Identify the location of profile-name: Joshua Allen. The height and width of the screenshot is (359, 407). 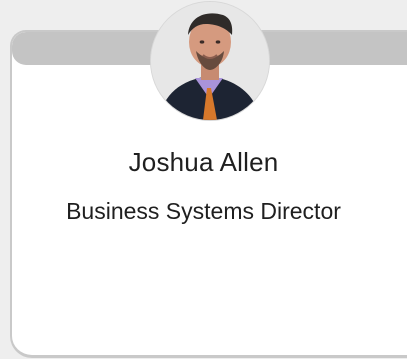
(203, 162).